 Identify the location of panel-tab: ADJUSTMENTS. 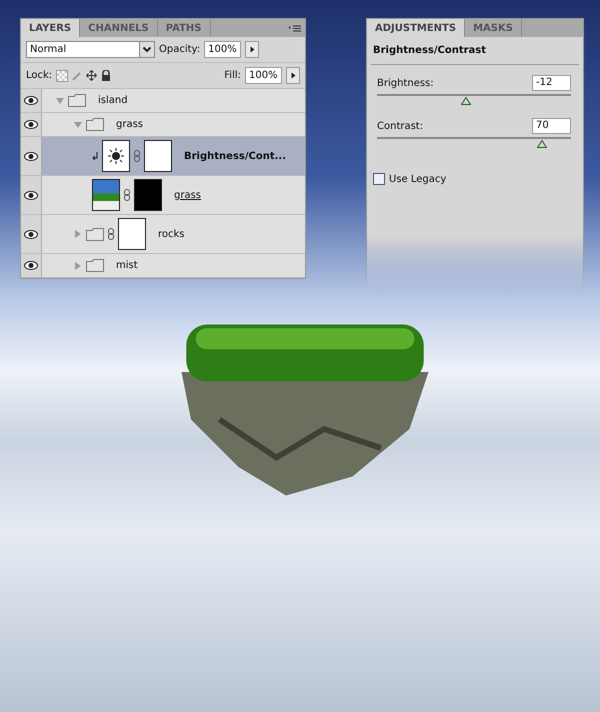
(416, 28).